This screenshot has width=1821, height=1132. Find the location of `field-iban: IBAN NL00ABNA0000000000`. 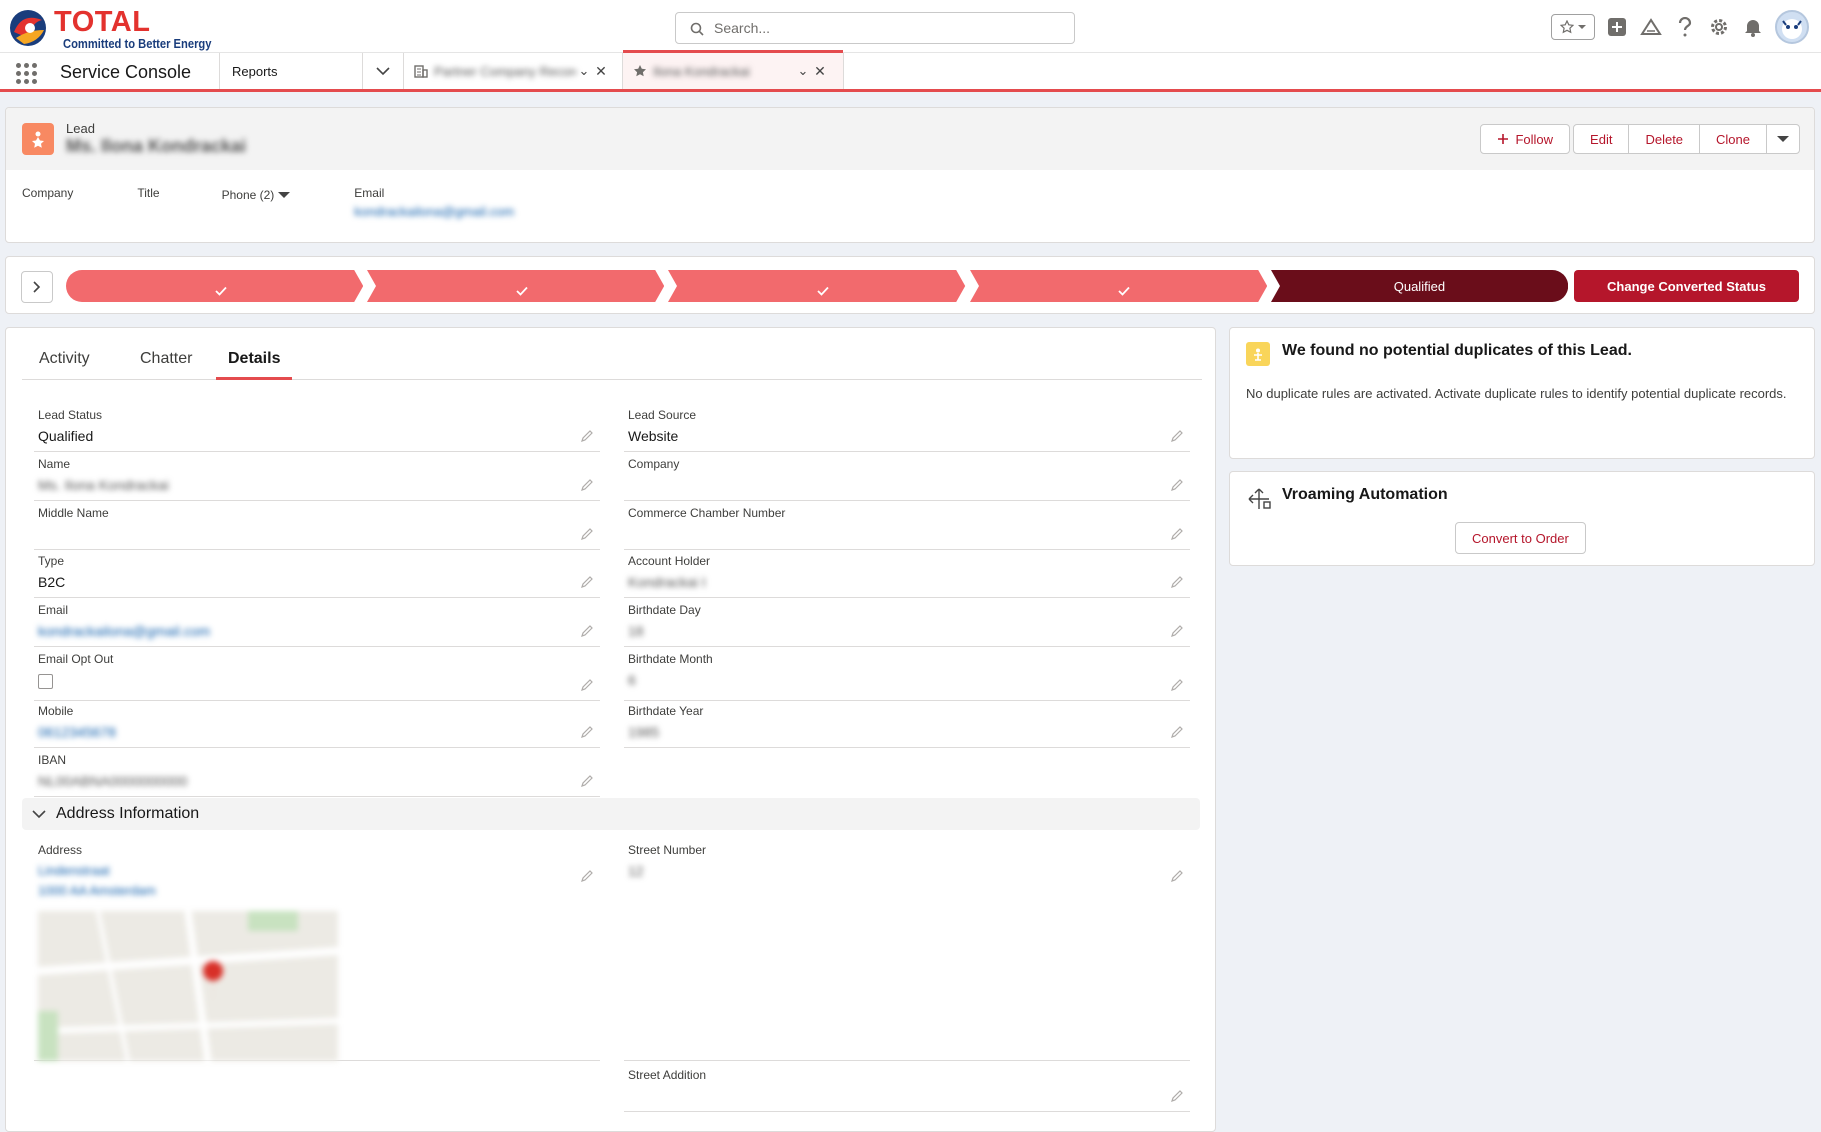

field-iban: IBAN NL00ABNA0000000000 is located at coordinates (317, 775).